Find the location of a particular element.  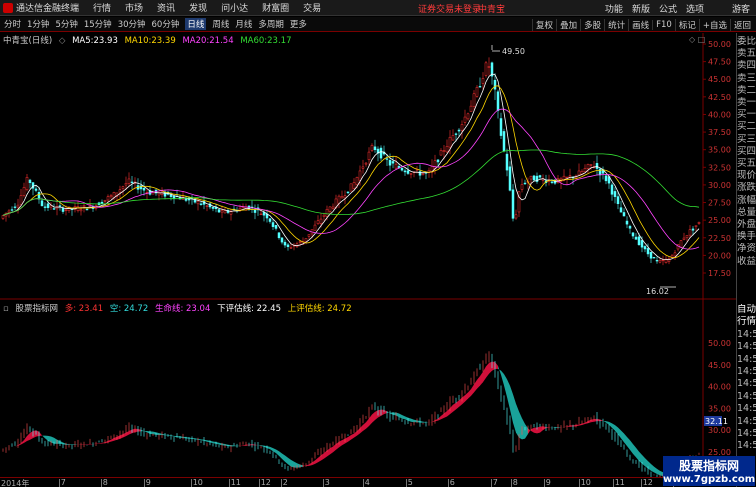

menu-new-version: 新版 is located at coordinates (641, 8).